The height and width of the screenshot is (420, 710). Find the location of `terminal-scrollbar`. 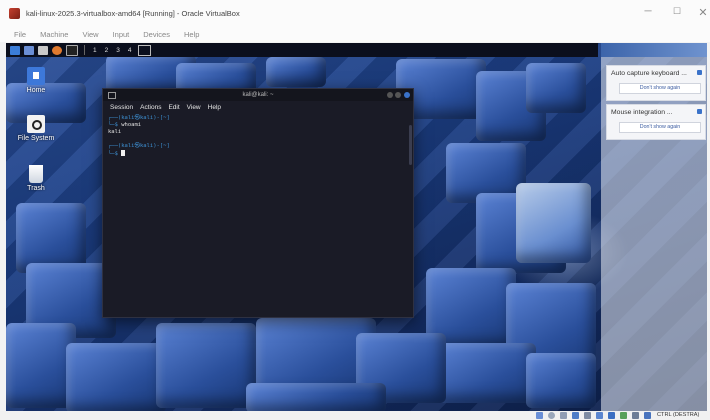

terminal-scrollbar is located at coordinates (410, 145).